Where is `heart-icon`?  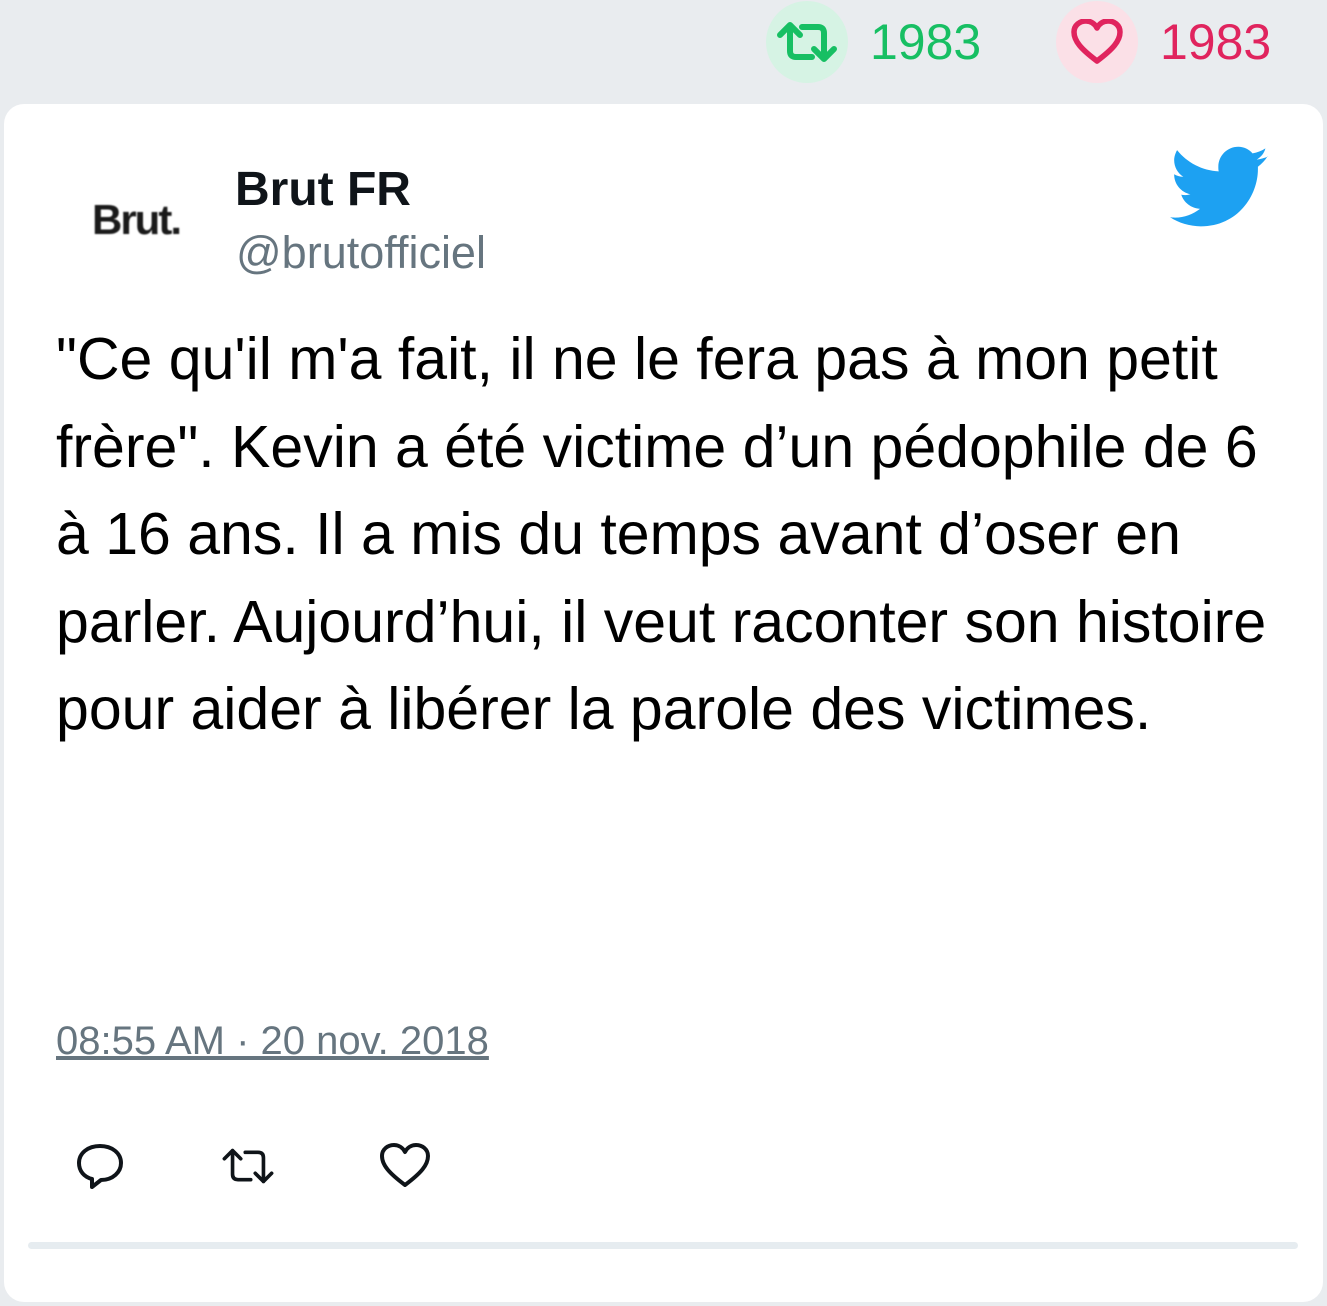 heart-icon is located at coordinates (1097, 42).